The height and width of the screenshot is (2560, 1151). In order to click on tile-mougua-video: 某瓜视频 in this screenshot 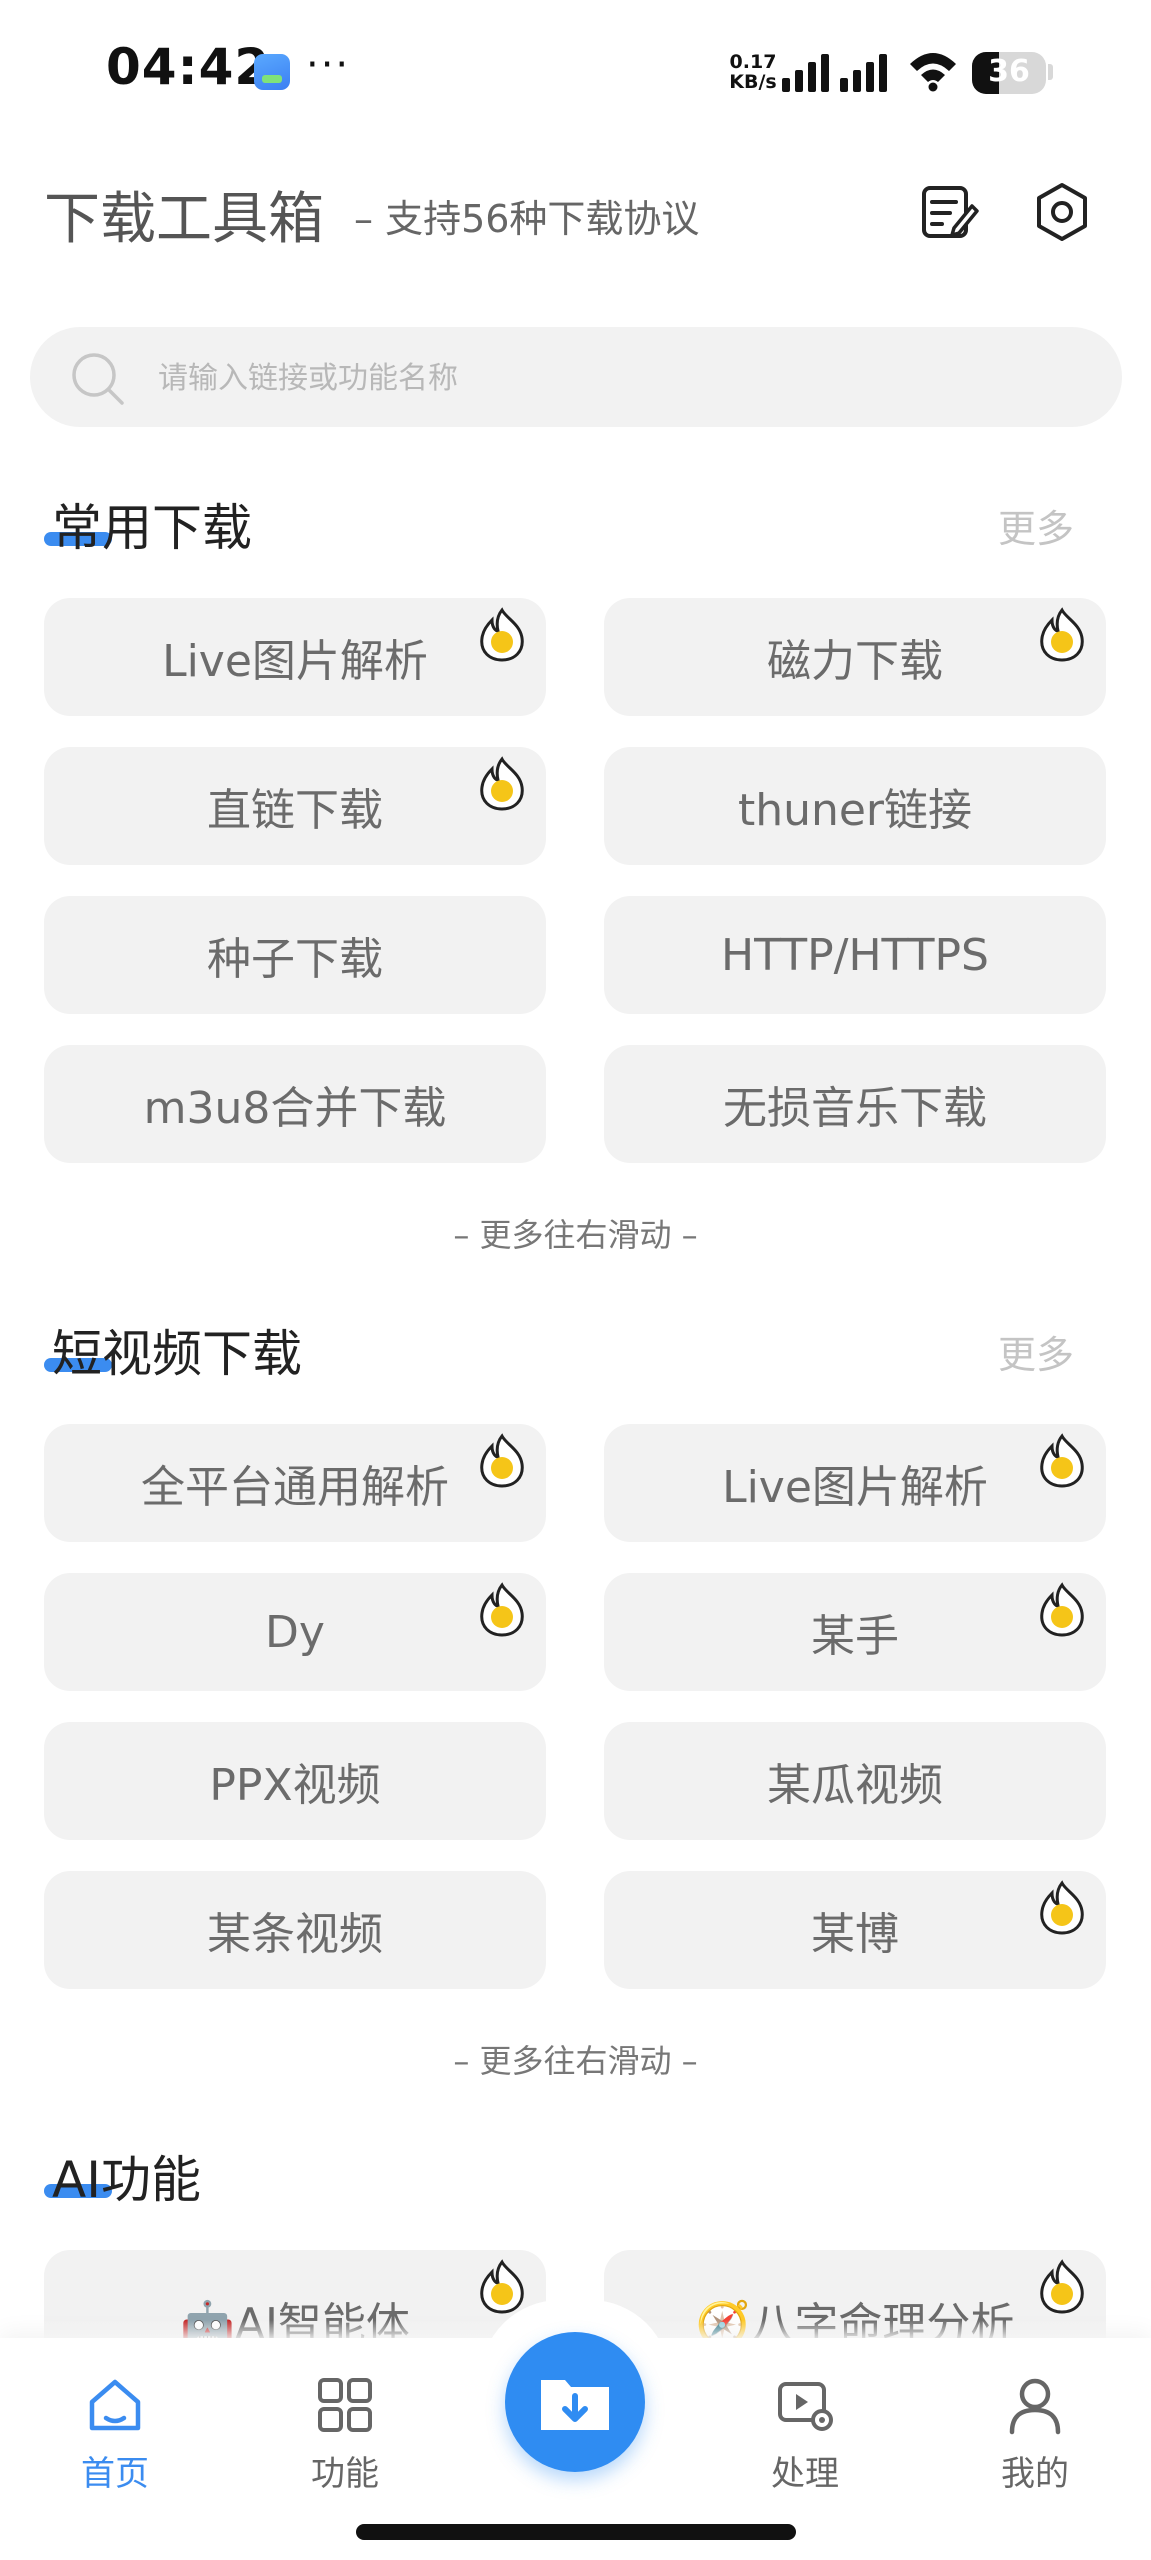, I will do `click(855, 1781)`.